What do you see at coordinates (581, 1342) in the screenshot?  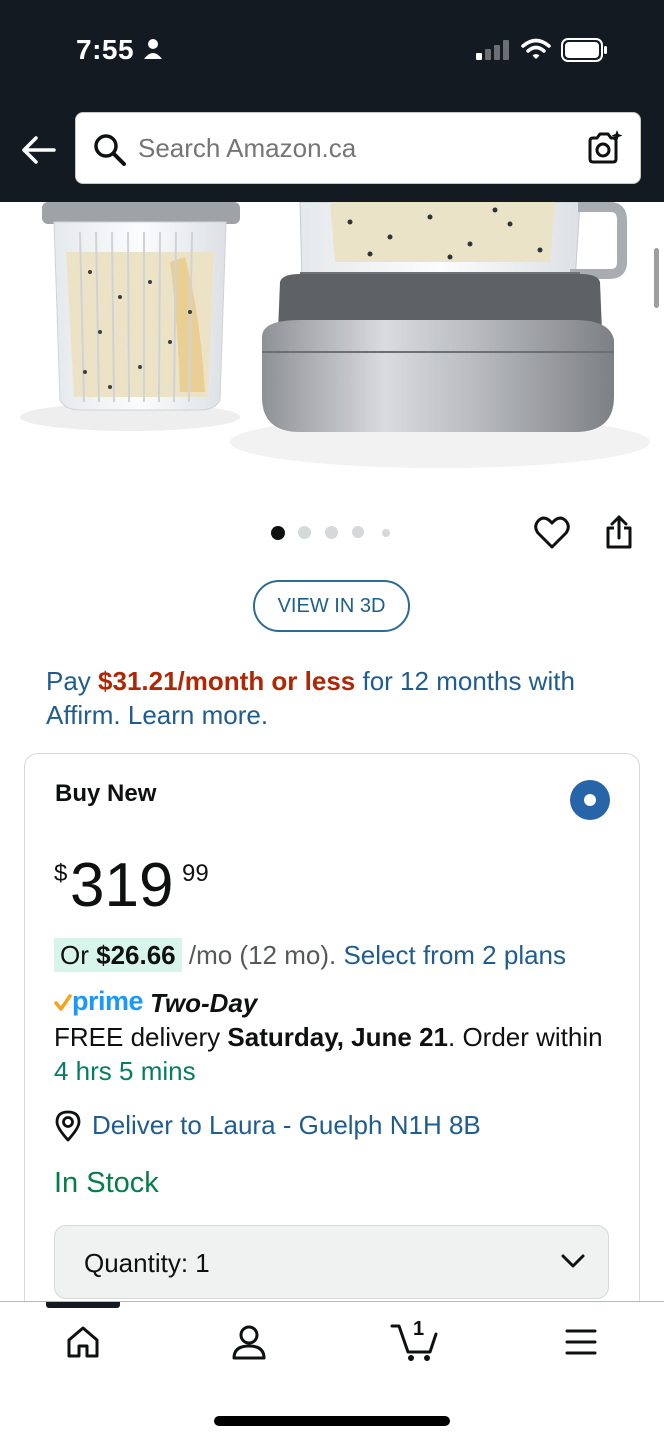 I see `menu-icon` at bounding box center [581, 1342].